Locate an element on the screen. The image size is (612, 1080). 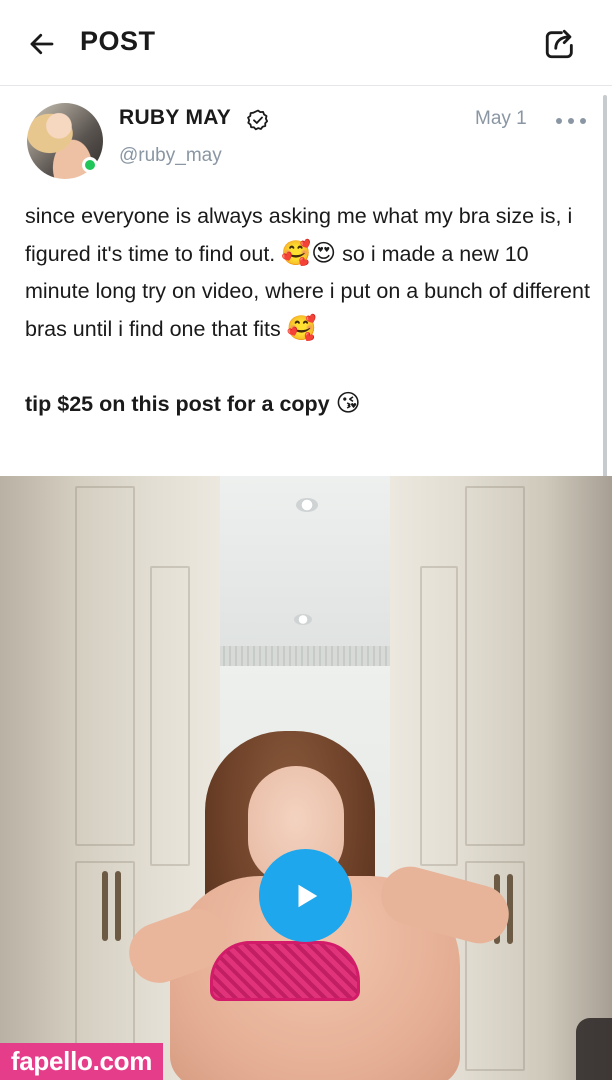
author-display-name: RUBY MAY is located at coordinates (175, 118).